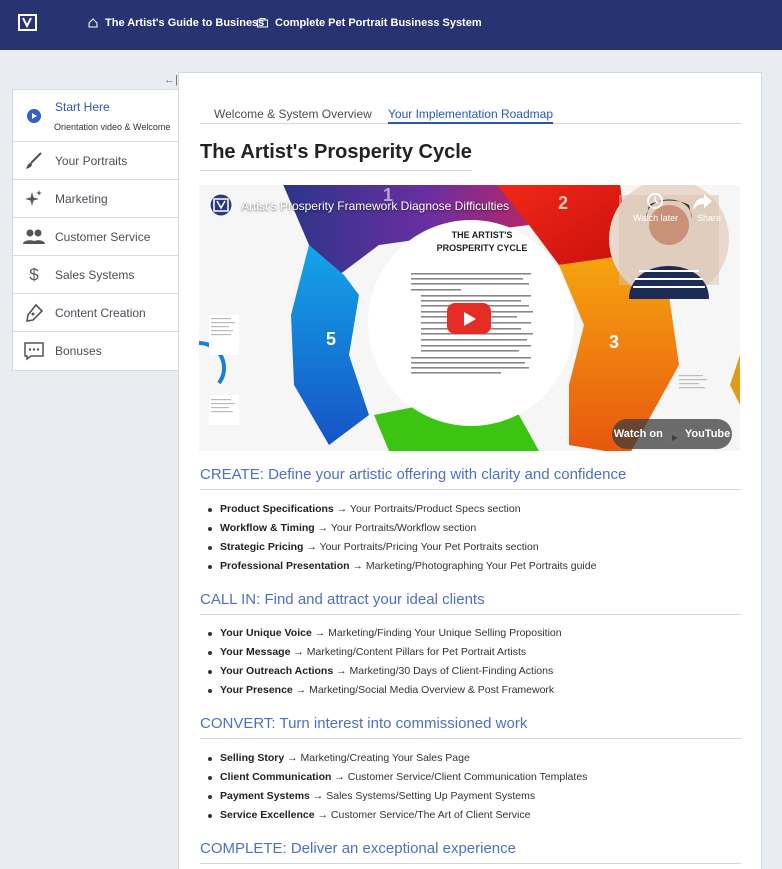 The height and width of the screenshot is (869, 782). Describe the element at coordinates (277, 671) in the screenshot. I see `list-item-label: Your Outreach Actions` at that location.